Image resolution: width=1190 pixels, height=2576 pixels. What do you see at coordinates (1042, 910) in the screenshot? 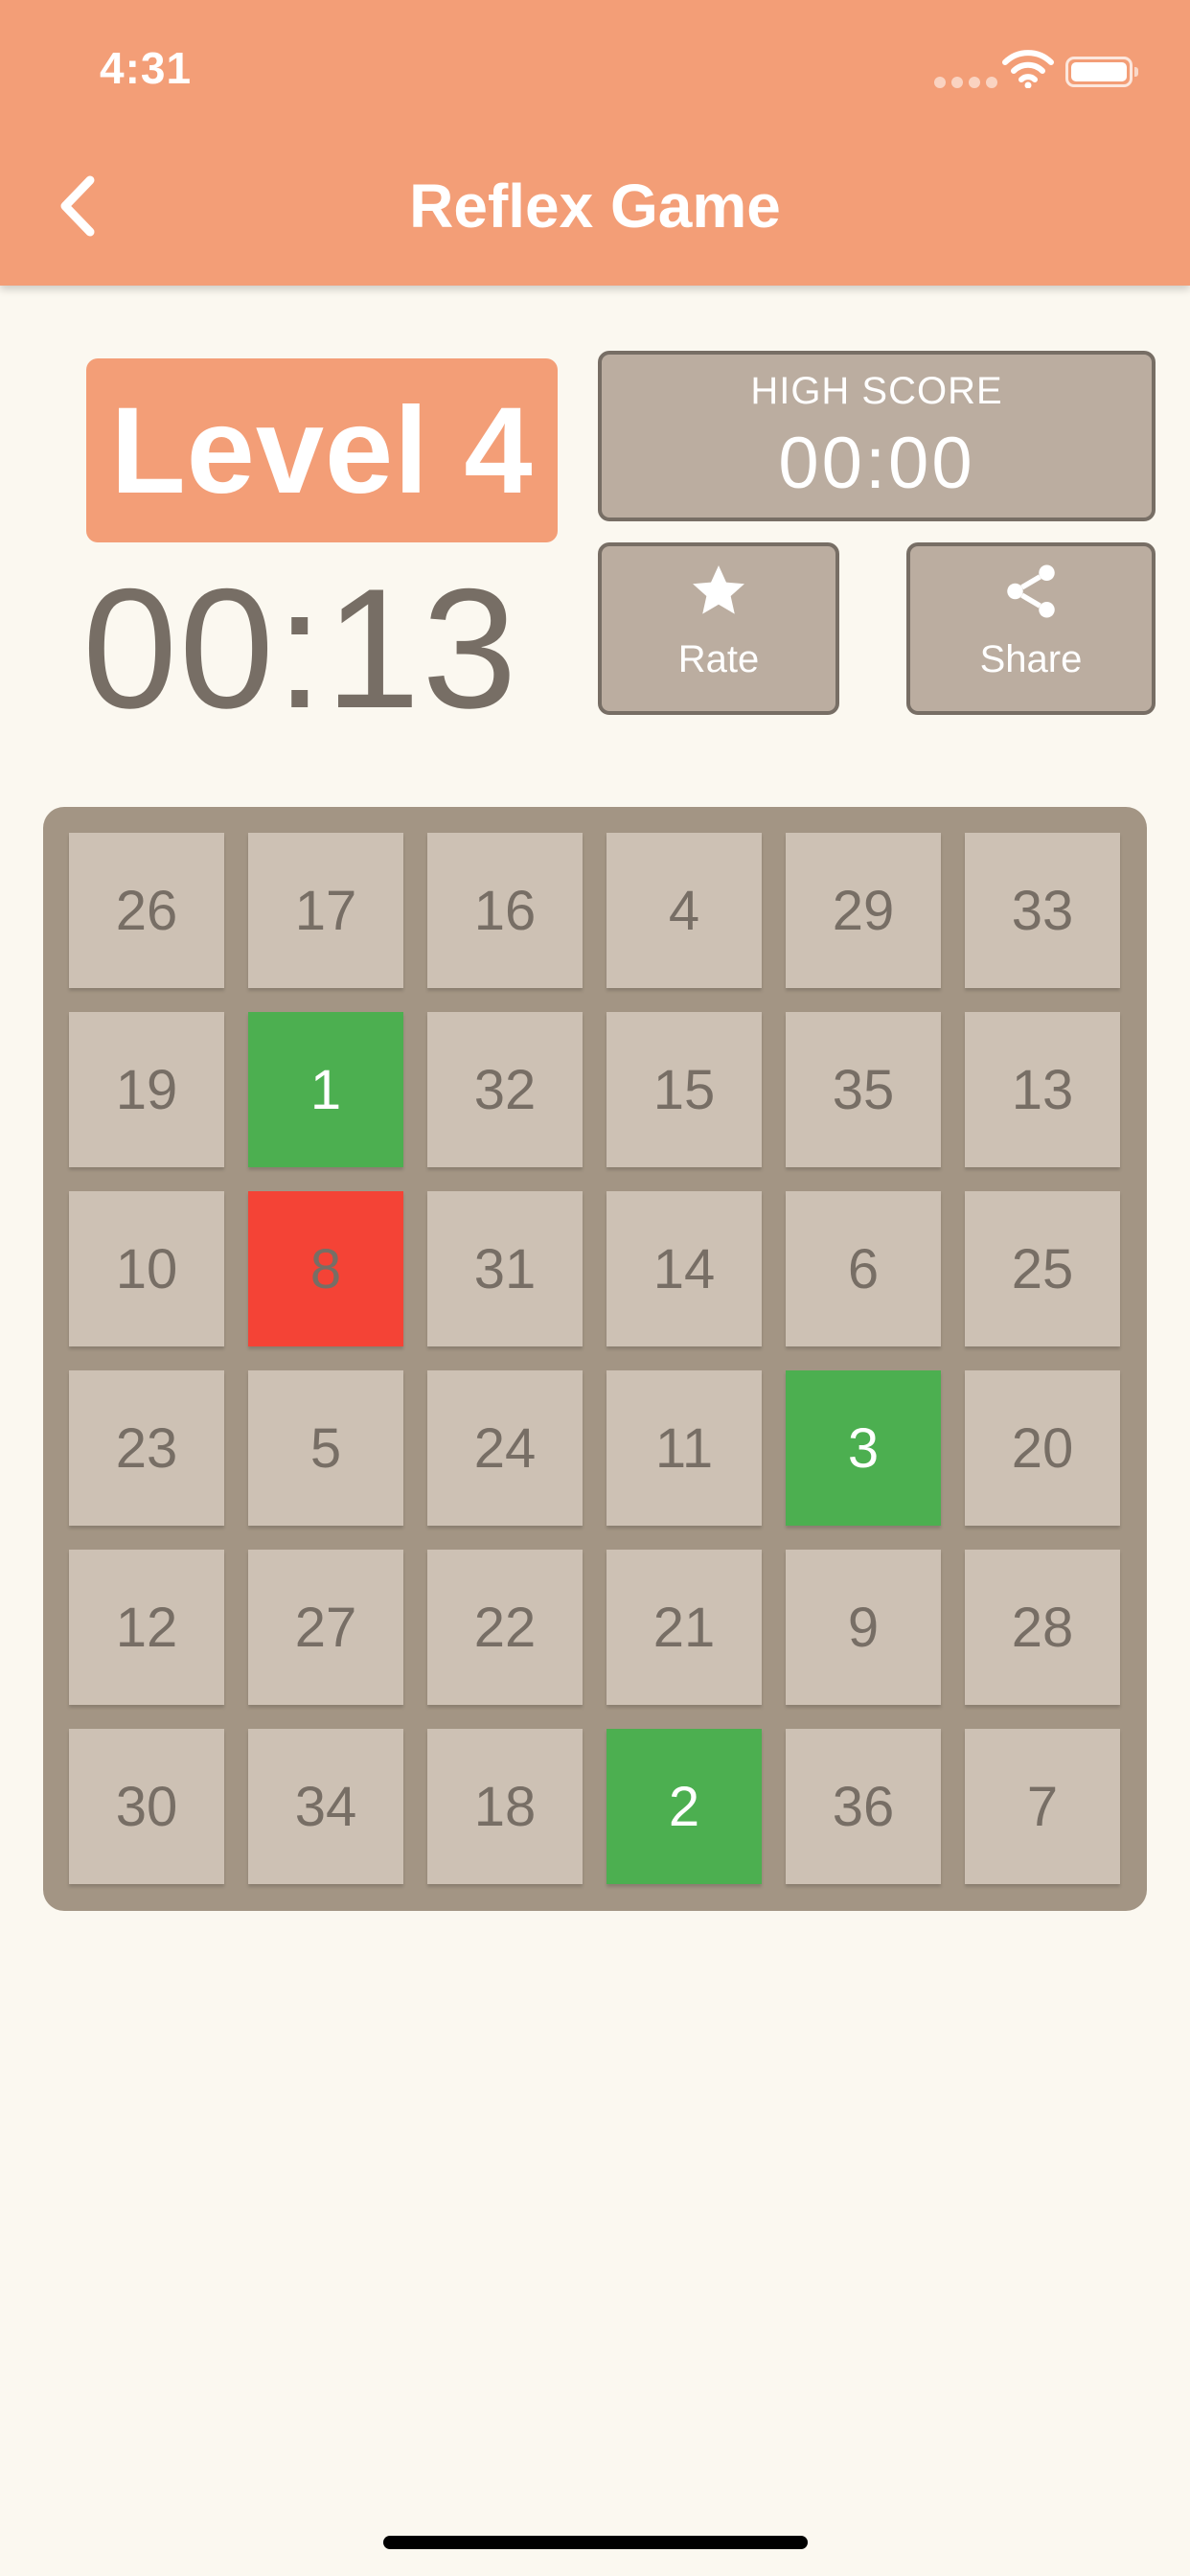
I see `grid-tile-33: 33` at bounding box center [1042, 910].